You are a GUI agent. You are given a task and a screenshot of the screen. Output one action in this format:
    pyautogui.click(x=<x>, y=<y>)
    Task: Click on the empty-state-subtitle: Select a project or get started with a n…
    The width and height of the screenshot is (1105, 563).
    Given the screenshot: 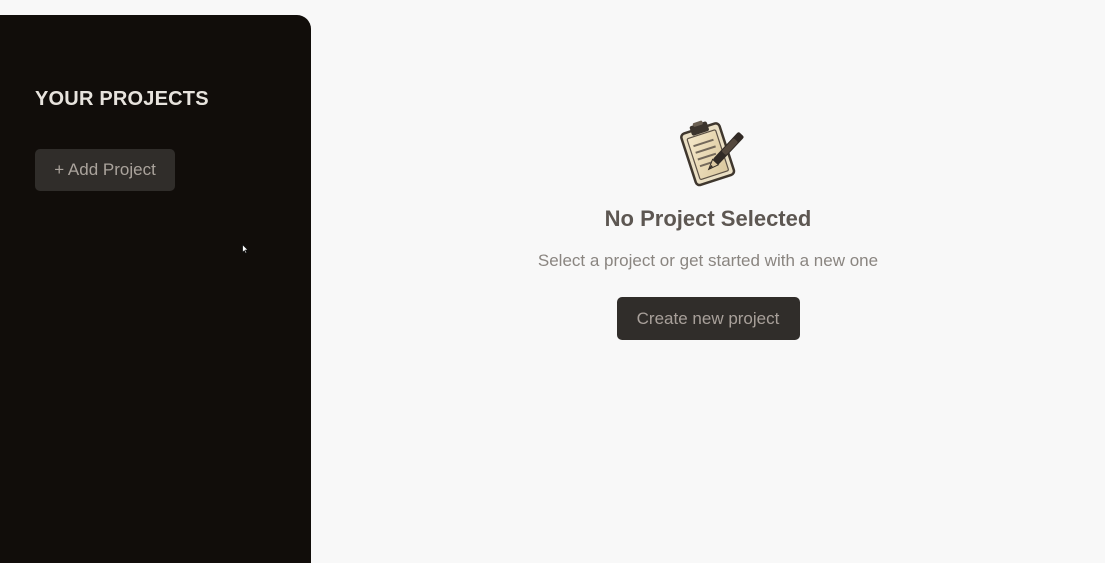 What is the action you would take?
    pyautogui.click(x=708, y=260)
    